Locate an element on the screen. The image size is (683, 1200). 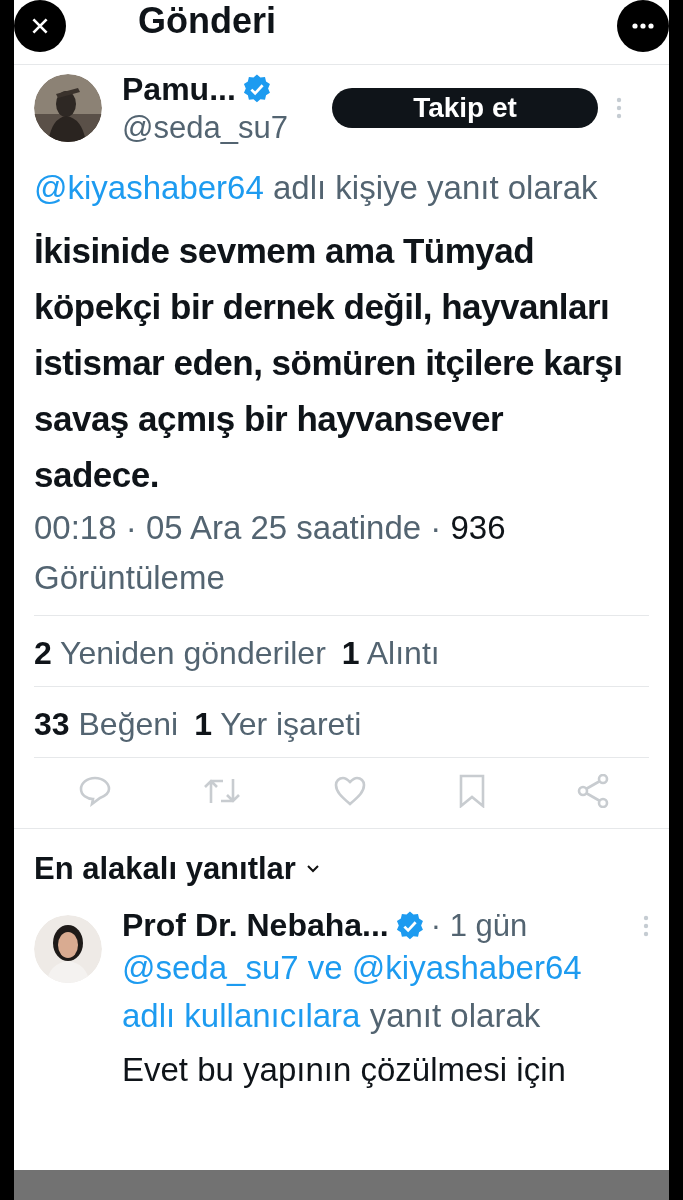
stat-link: 33 Beğeni is located at coordinates (106, 724).